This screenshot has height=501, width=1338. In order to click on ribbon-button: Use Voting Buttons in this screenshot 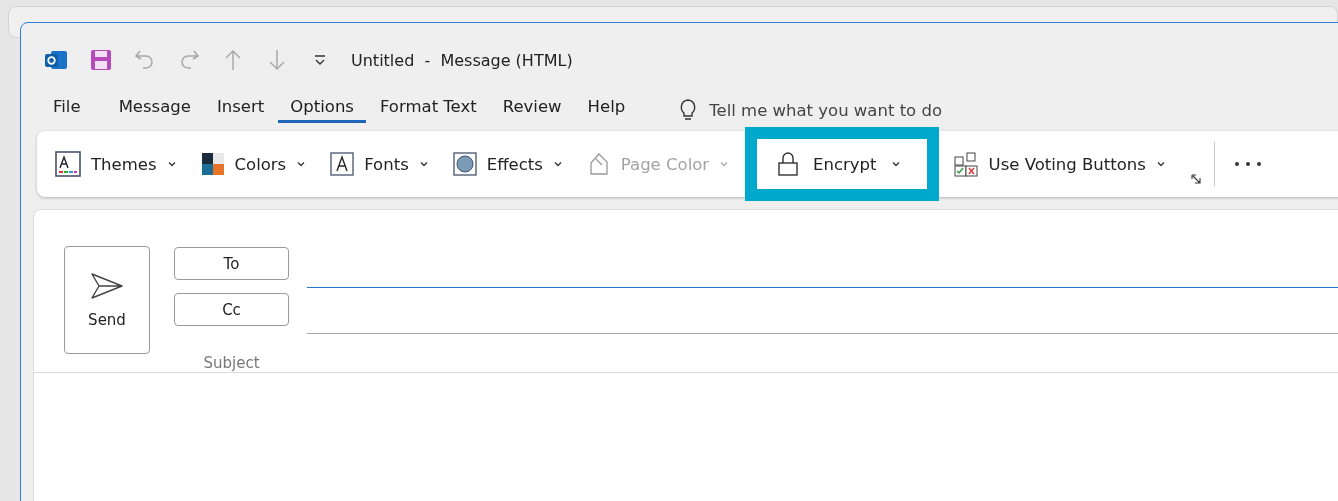, I will do `click(1062, 164)`.